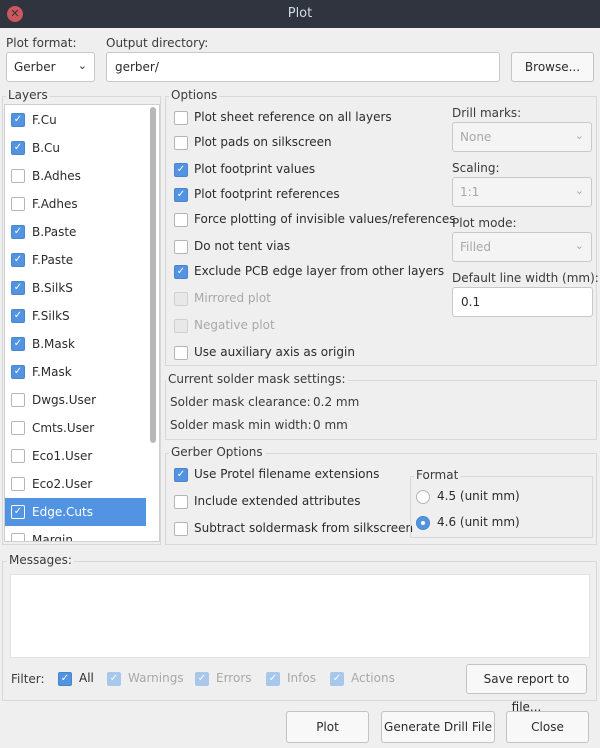 This screenshot has height=748, width=600. What do you see at coordinates (522, 247) in the screenshot?
I see `plot-mode-dropdown: Filled ⌄` at bounding box center [522, 247].